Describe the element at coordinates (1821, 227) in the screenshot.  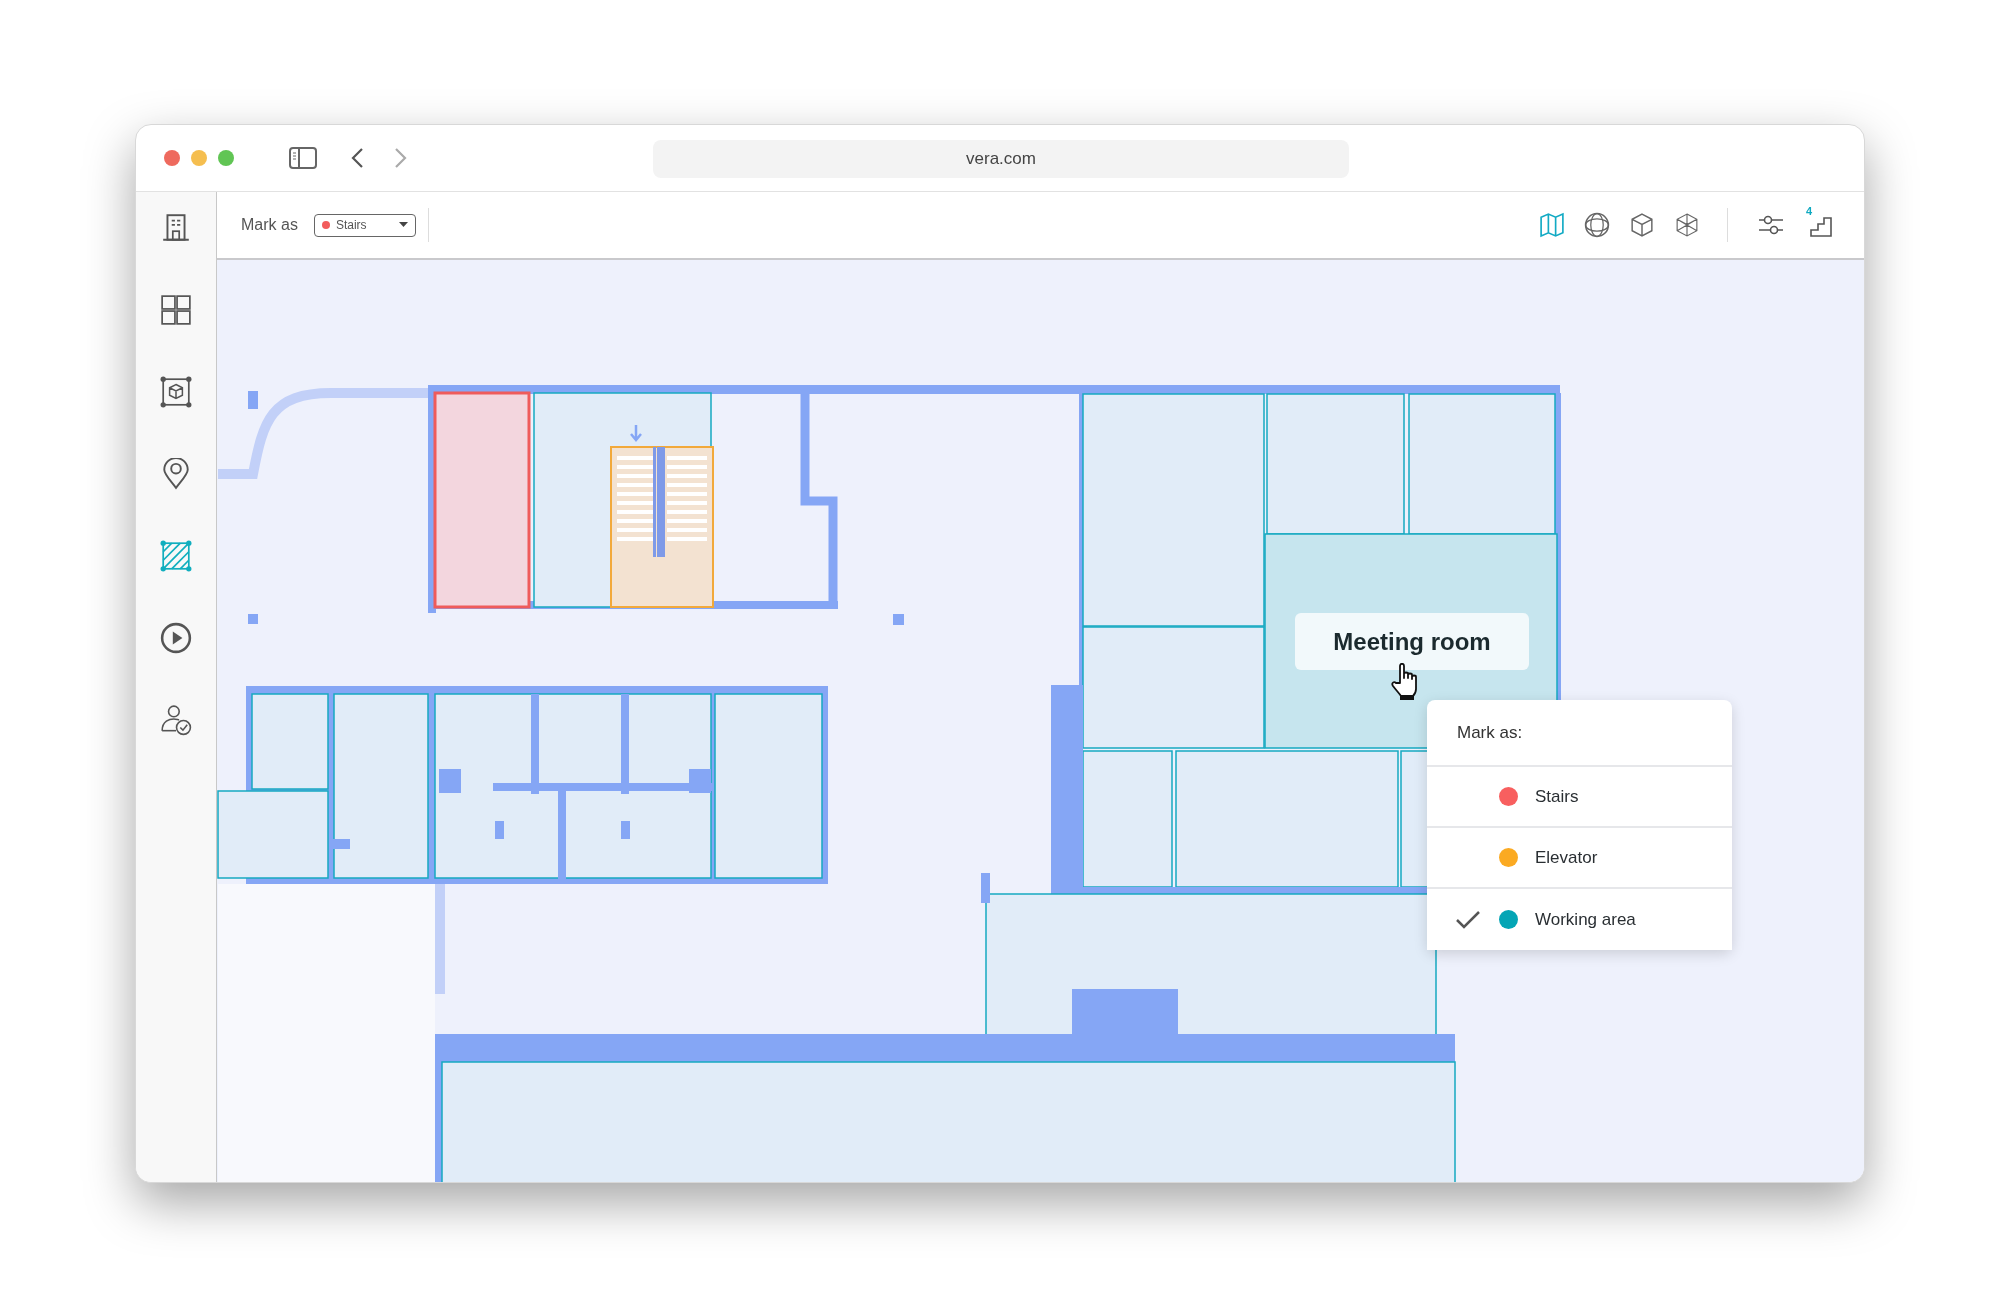
I see `stairs-icon` at that location.